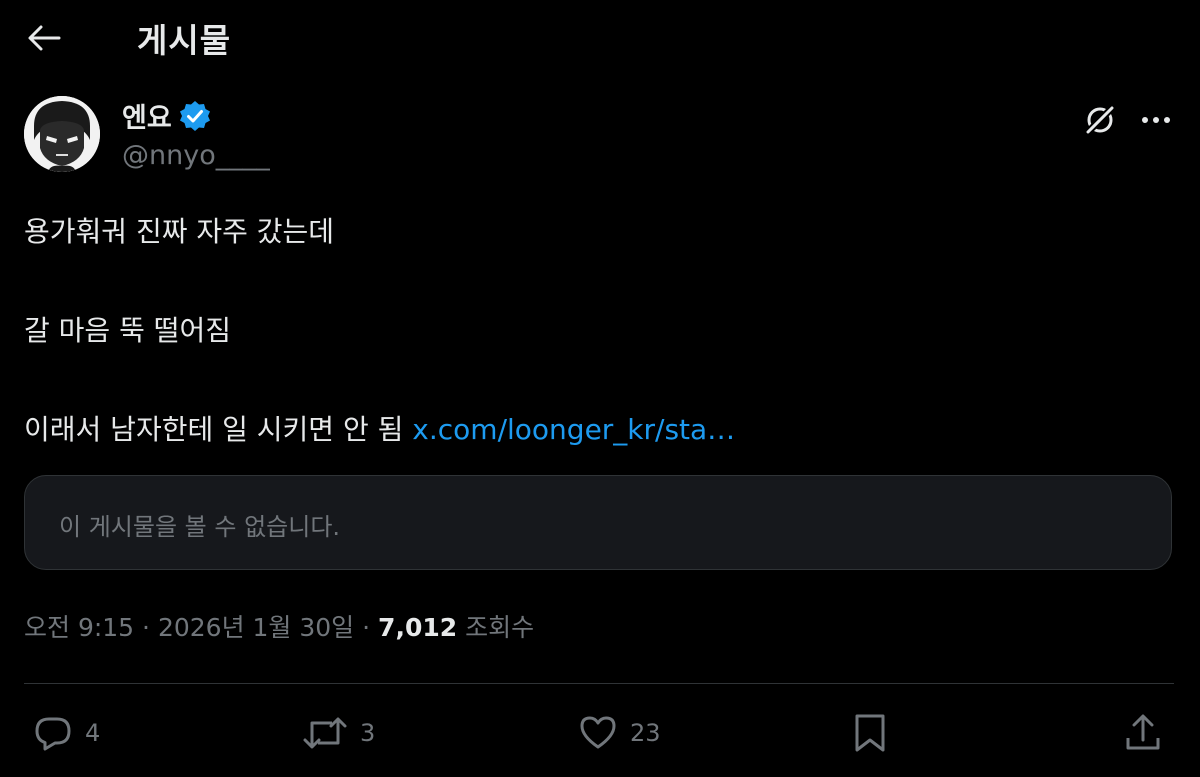  What do you see at coordinates (195, 116) in the screenshot?
I see `verified-badge-icon` at bounding box center [195, 116].